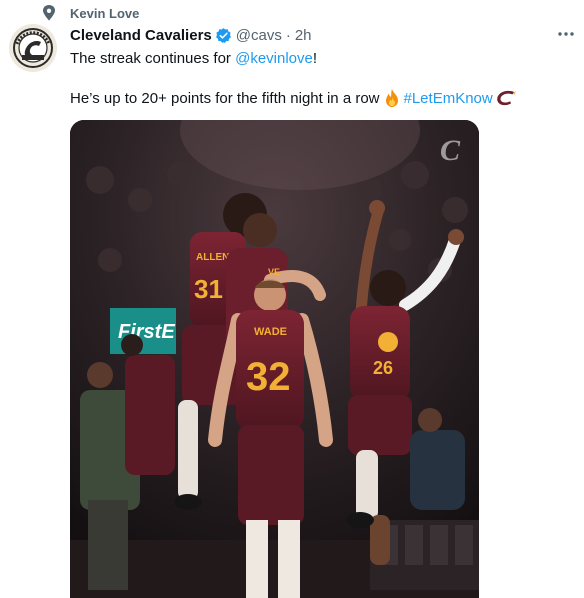  I want to click on pin-icon, so click(49, 13).